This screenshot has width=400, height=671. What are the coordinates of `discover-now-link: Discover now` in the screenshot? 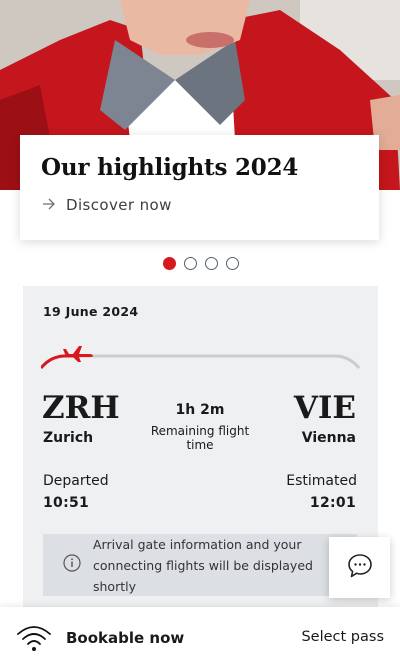 It's located at (107, 204).